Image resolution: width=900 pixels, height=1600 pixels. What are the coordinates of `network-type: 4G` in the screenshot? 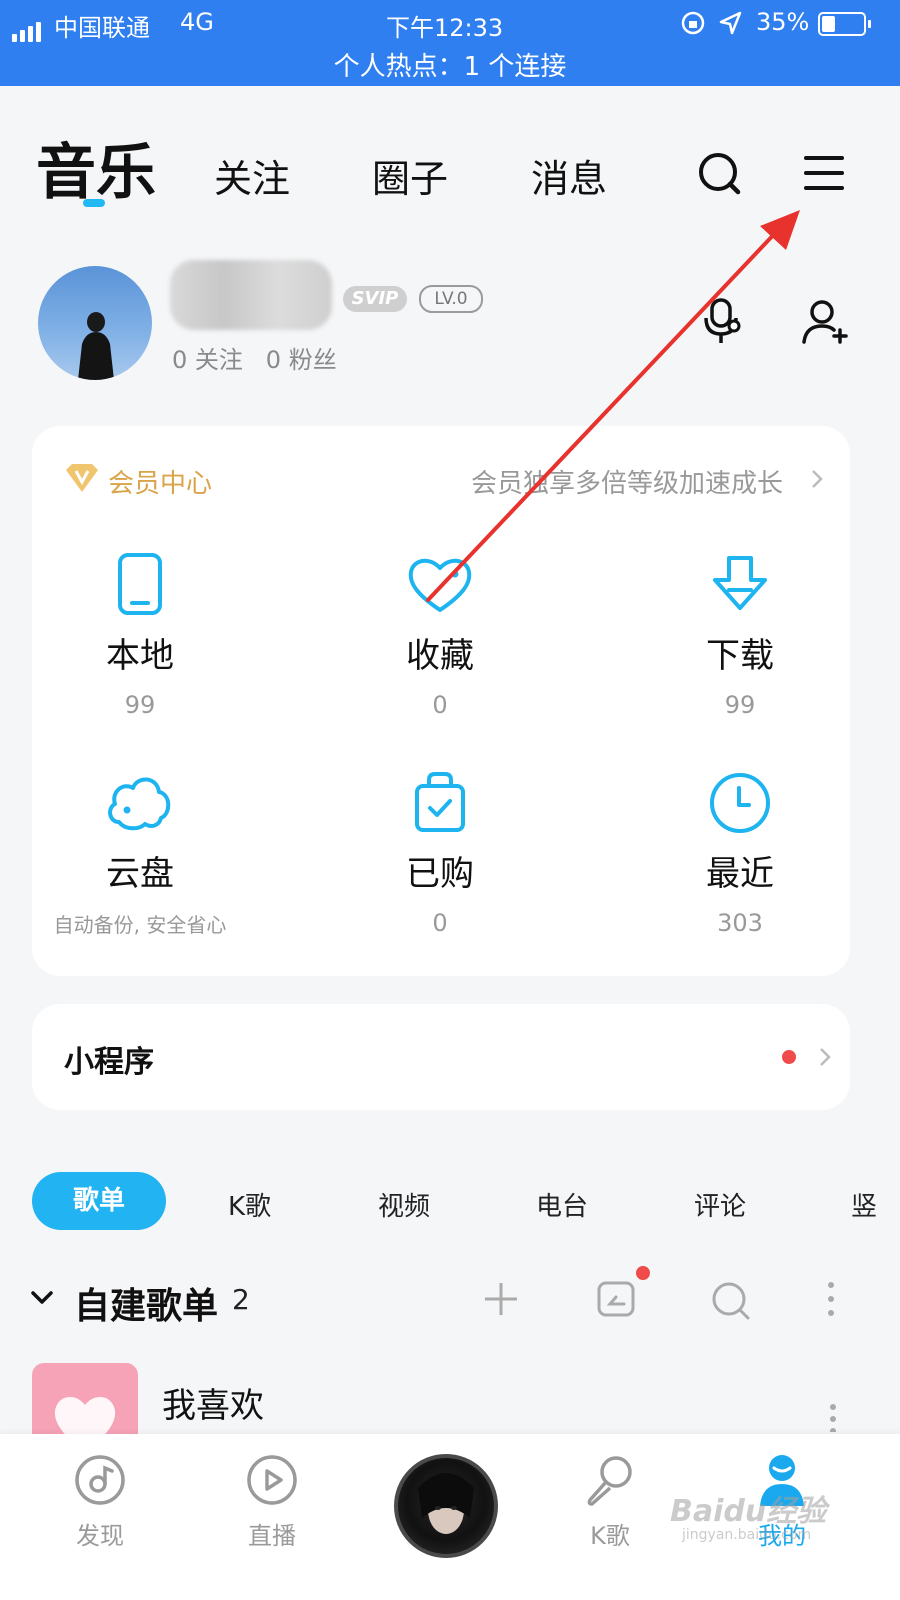 It's located at (197, 22).